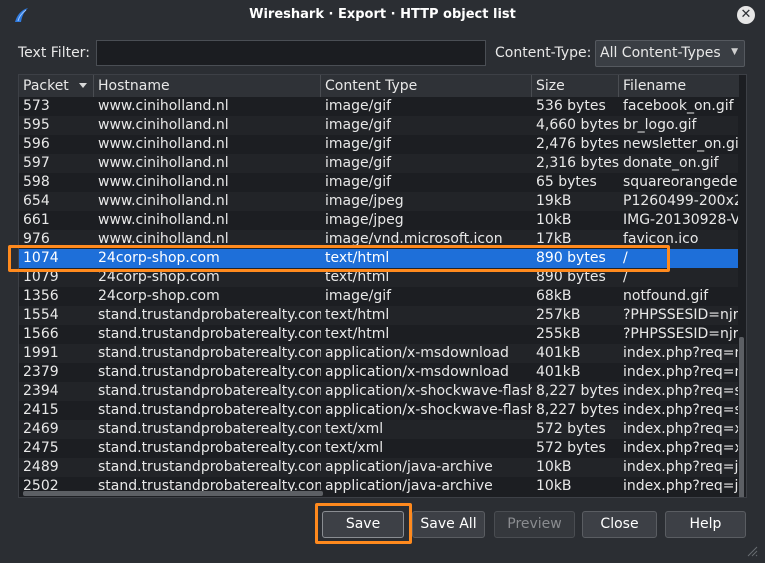 This screenshot has width=765, height=563. What do you see at coordinates (409, 486) in the screenshot?
I see `cell-content-type: application/java-archive` at bounding box center [409, 486].